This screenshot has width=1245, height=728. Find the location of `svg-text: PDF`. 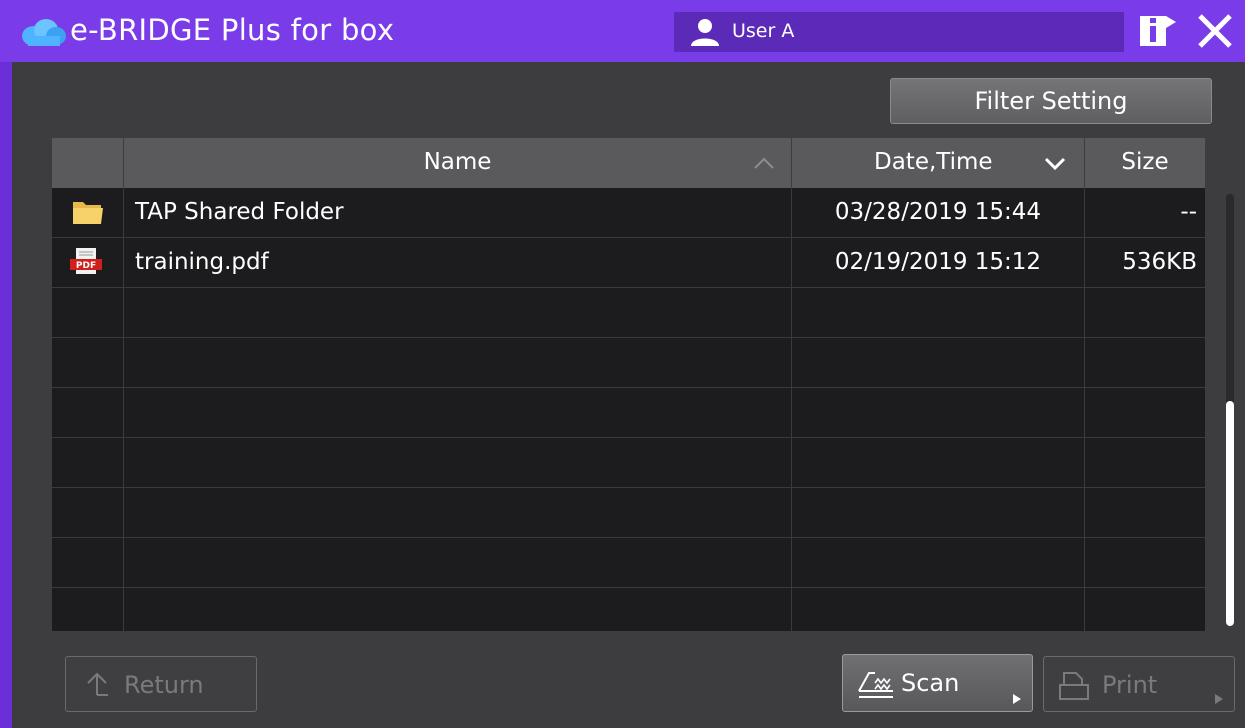

svg-text: PDF is located at coordinates (86, 266).